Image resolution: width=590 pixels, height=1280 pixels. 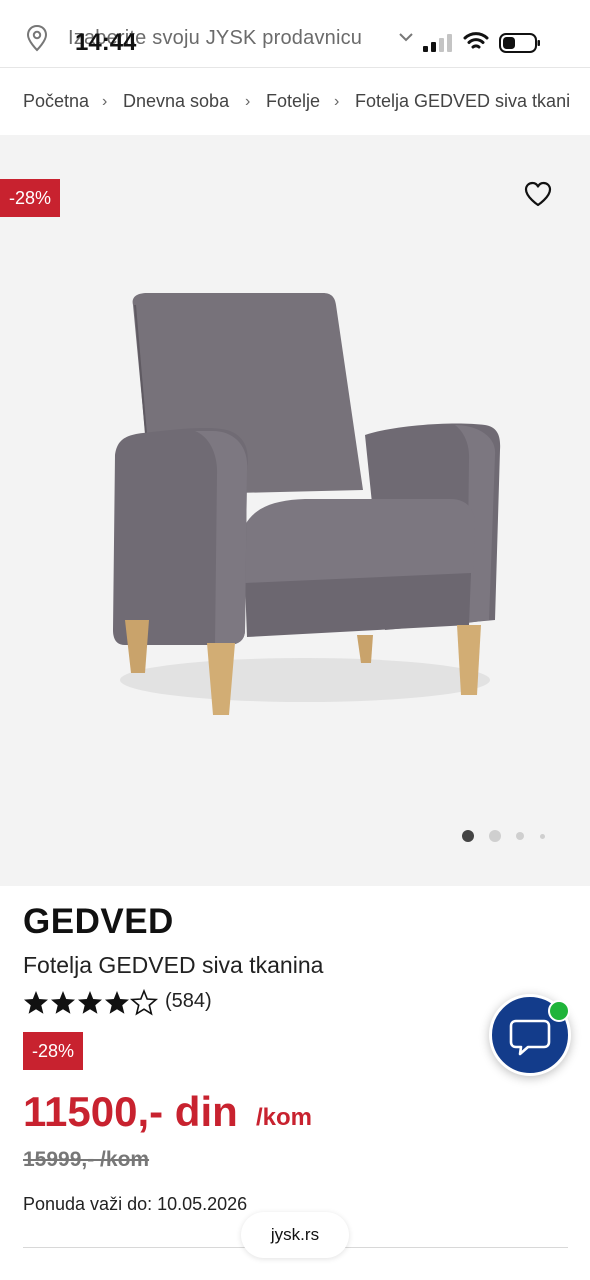 What do you see at coordinates (176, 101) in the screenshot?
I see `breadcrumb-item-living-room: Dnevna soba` at bounding box center [176, 101].